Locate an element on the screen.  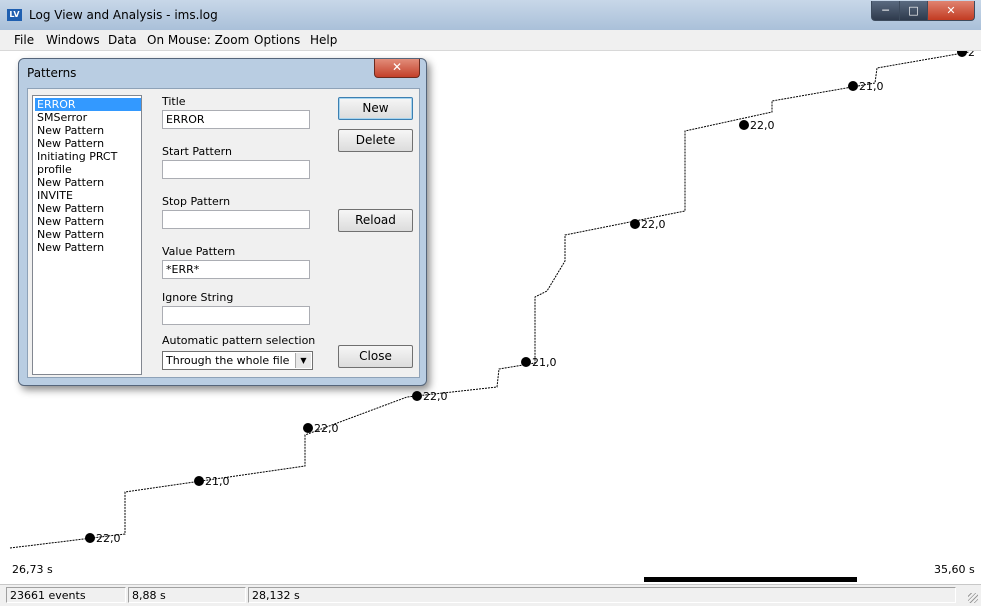
menu-options: Options is located at coordinates (277, 40).